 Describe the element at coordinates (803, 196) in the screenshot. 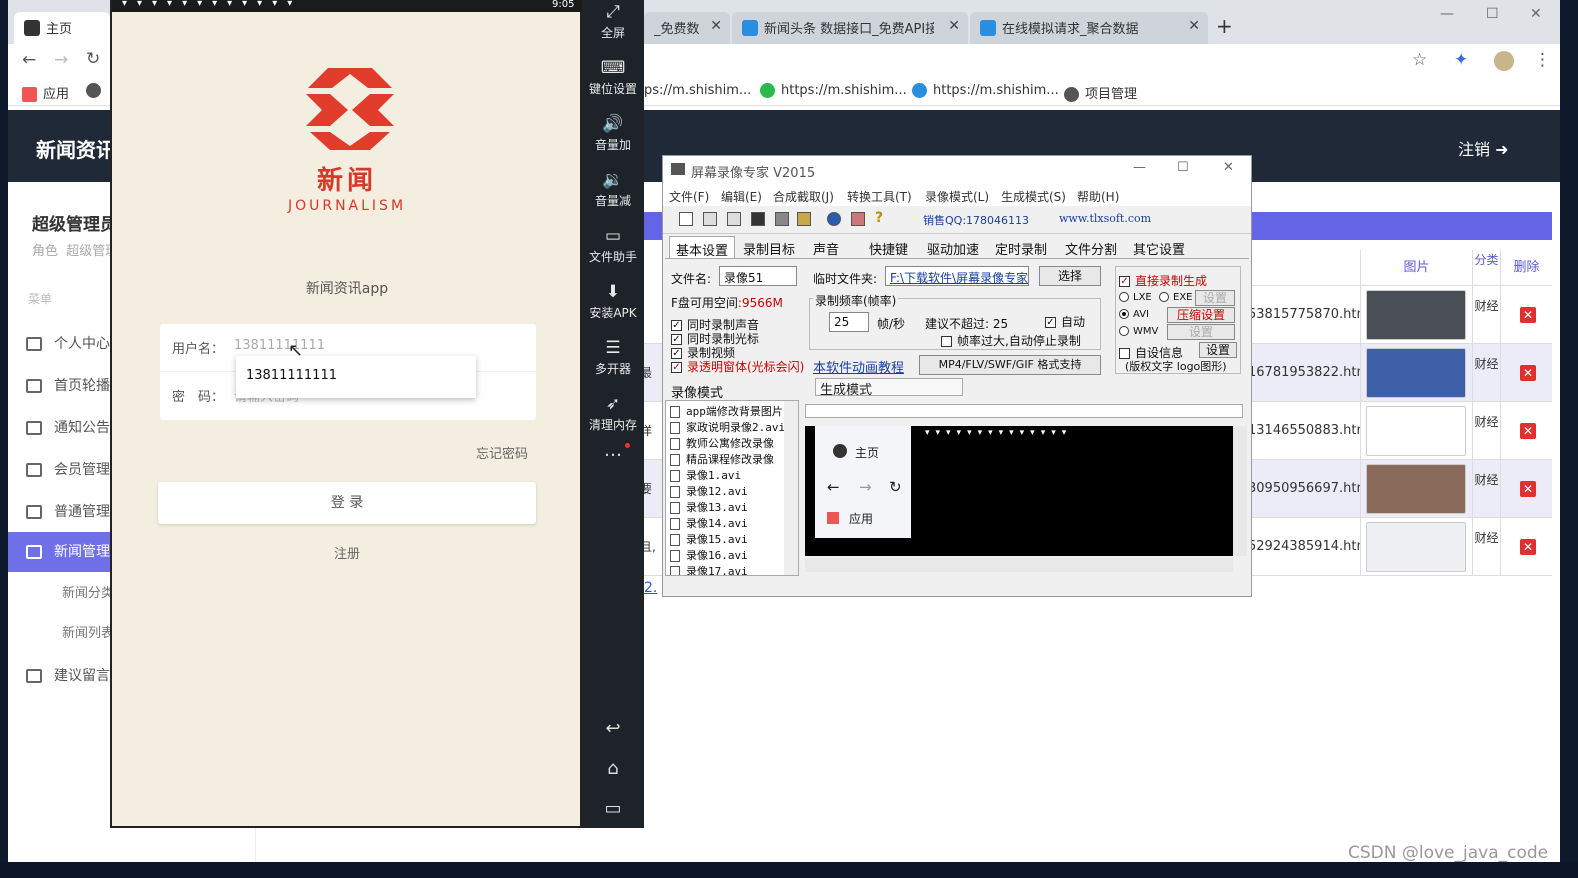

I see `recorder-menu-item: 合成截取(J)` at that location.